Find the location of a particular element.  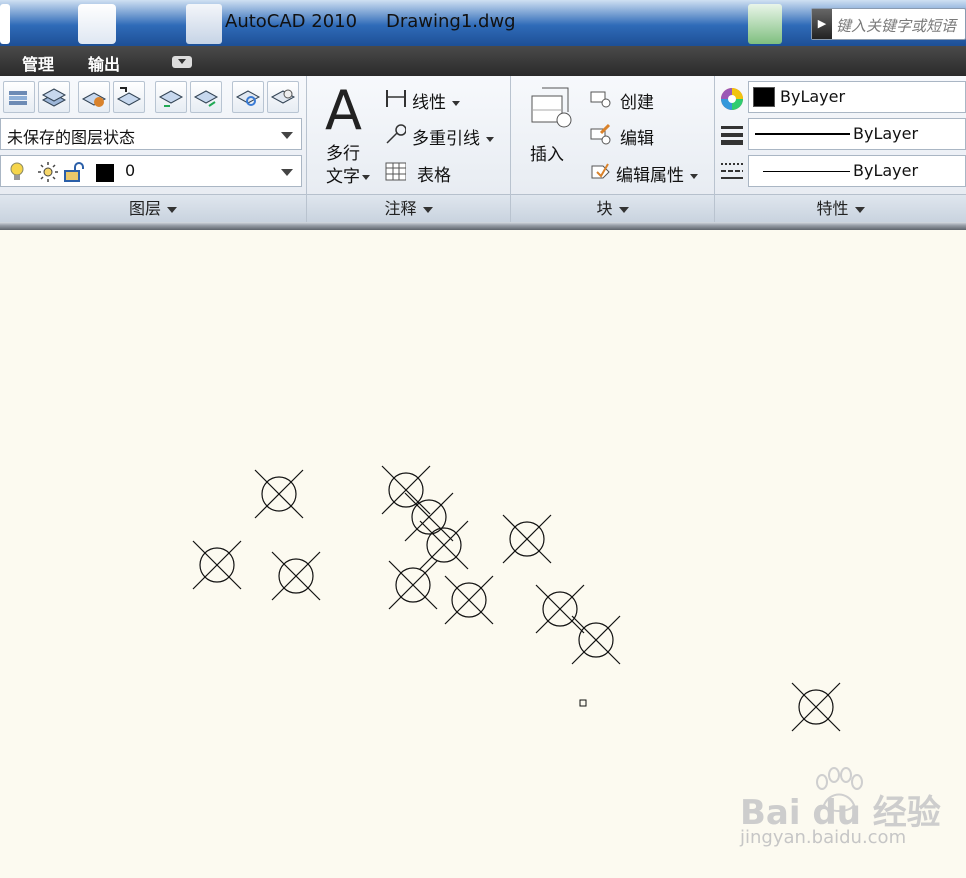

lightbulb-icon is located at coordinates (17, 172).